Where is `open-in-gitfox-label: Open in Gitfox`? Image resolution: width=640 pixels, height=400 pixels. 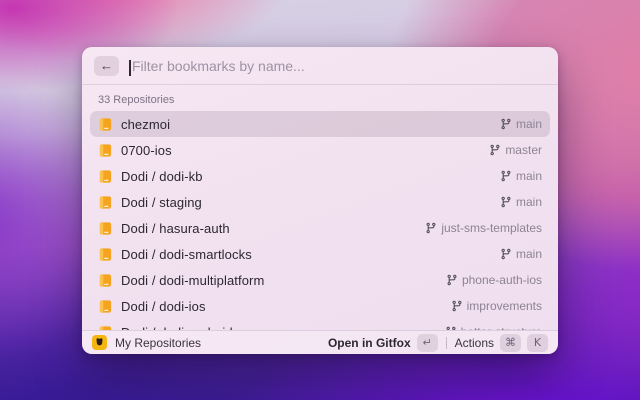 open-in-gitfox-label: Open in Gitfox is located at coordinates (369, 342).